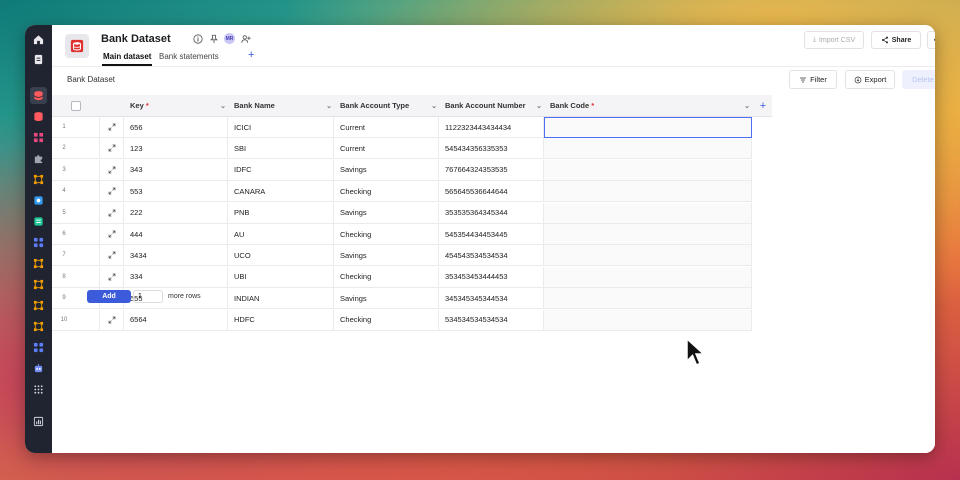 The width and height of the screenshot is (960, 480). I want to click on cell-bank-name: UCO, so click(281, 256).